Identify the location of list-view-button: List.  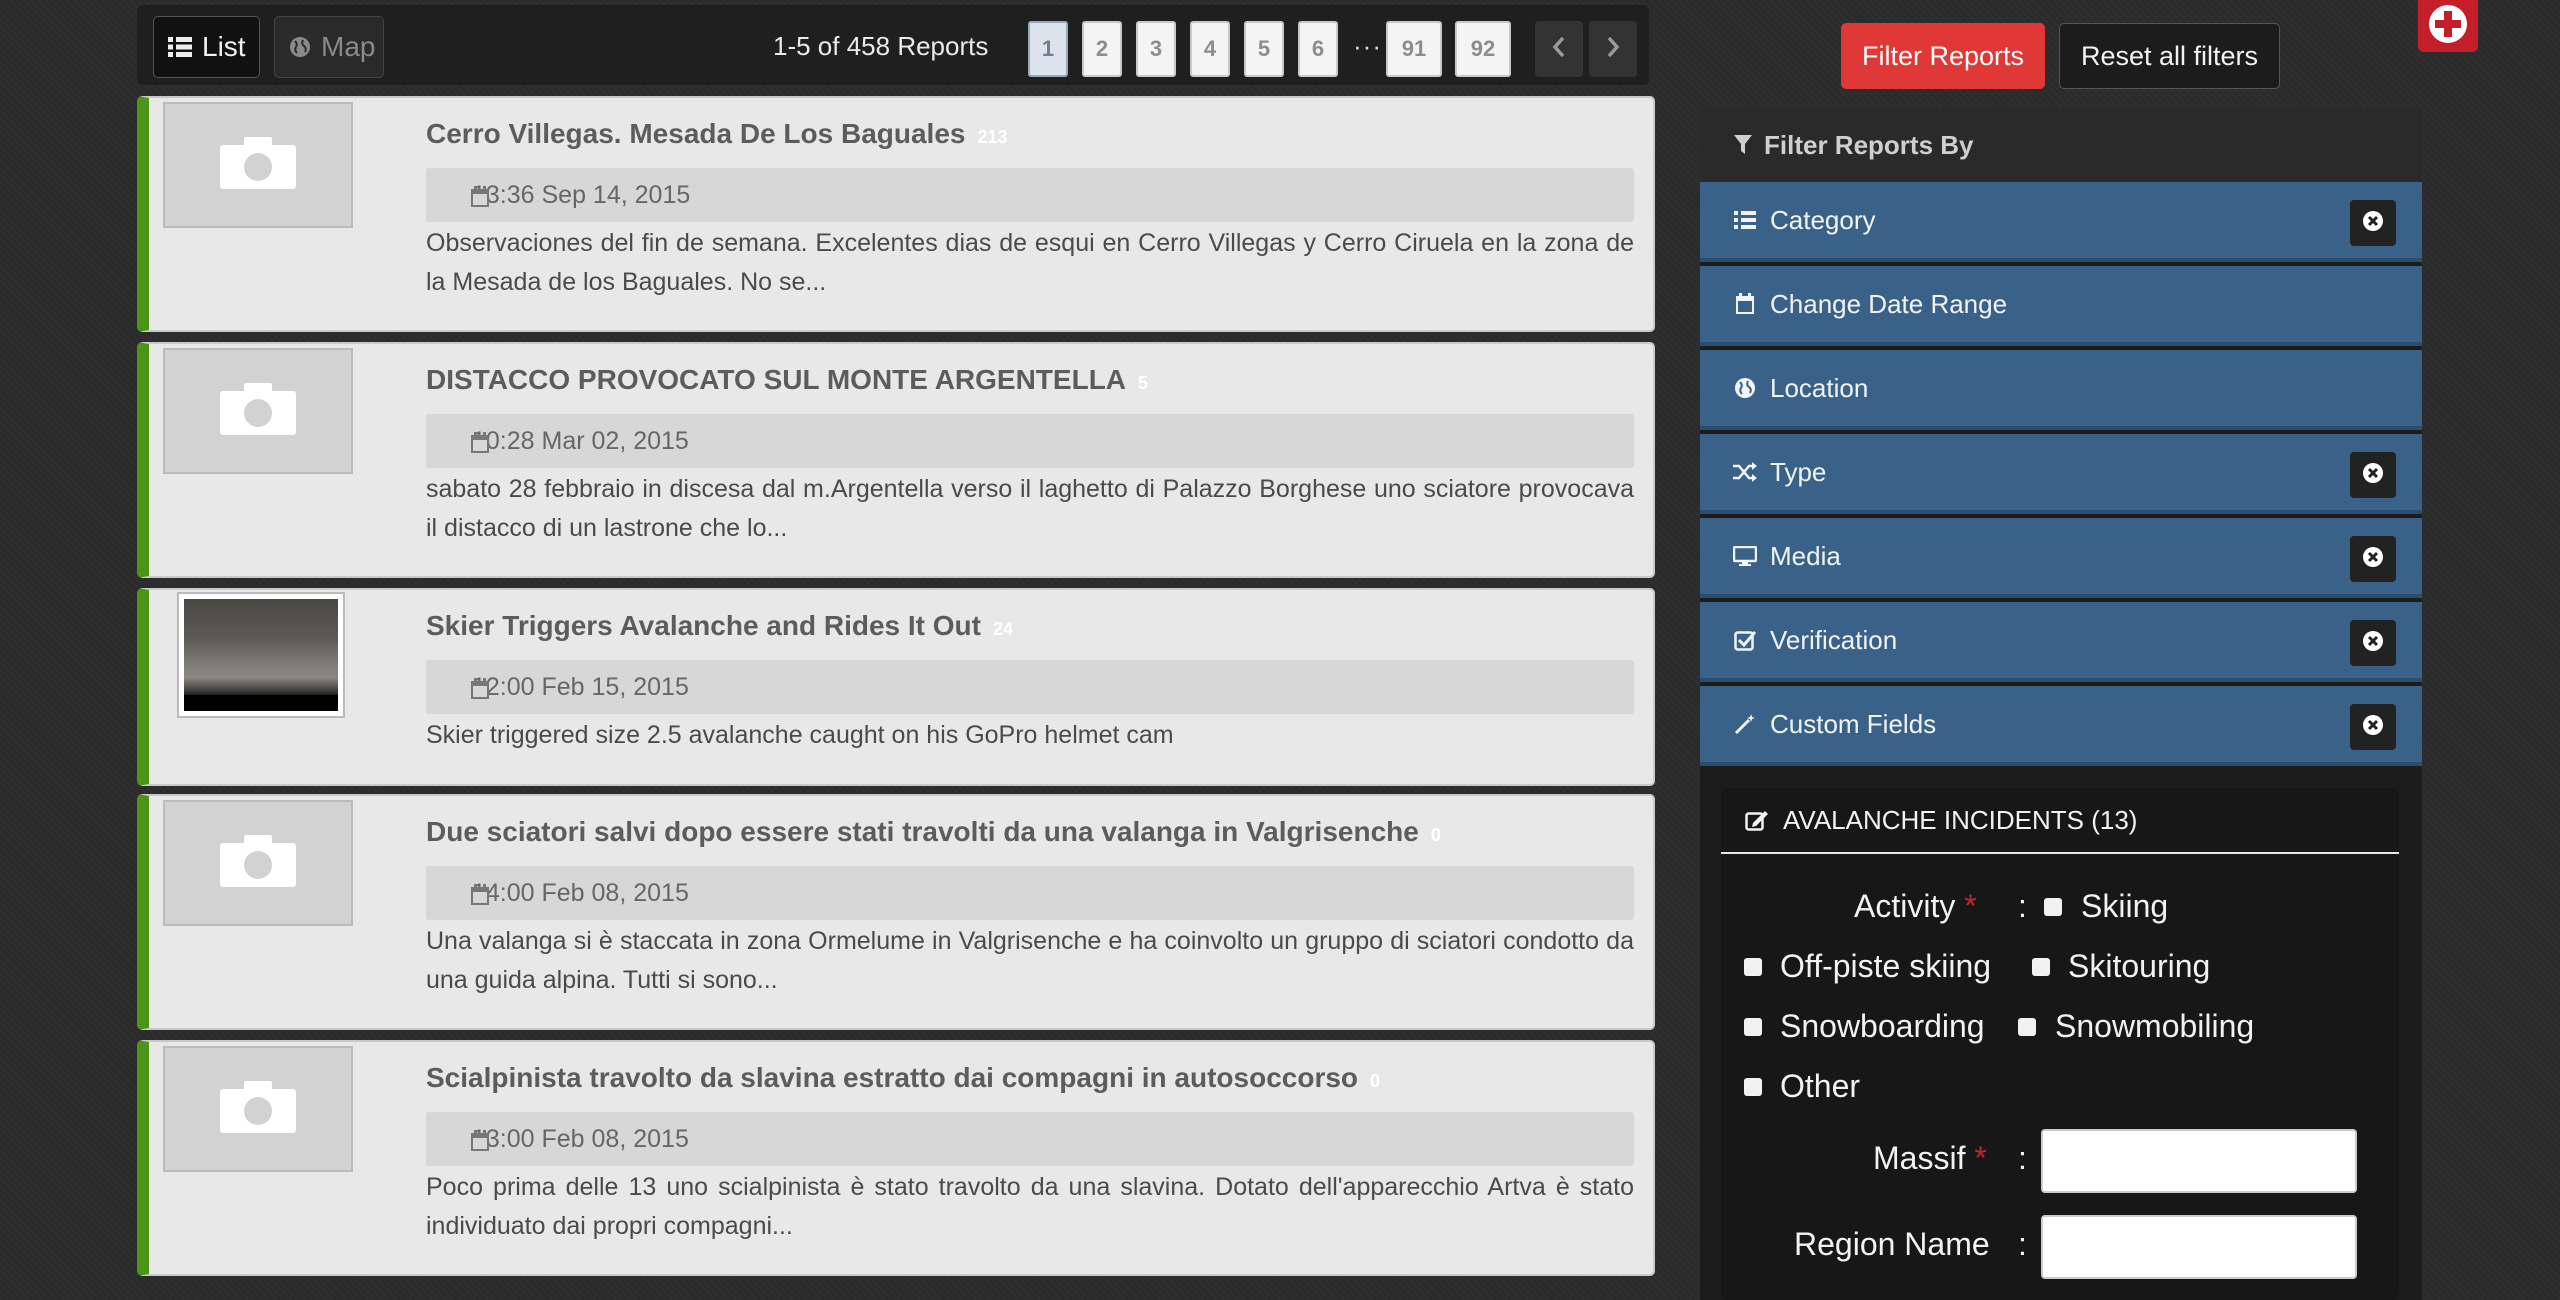
(206, 47).